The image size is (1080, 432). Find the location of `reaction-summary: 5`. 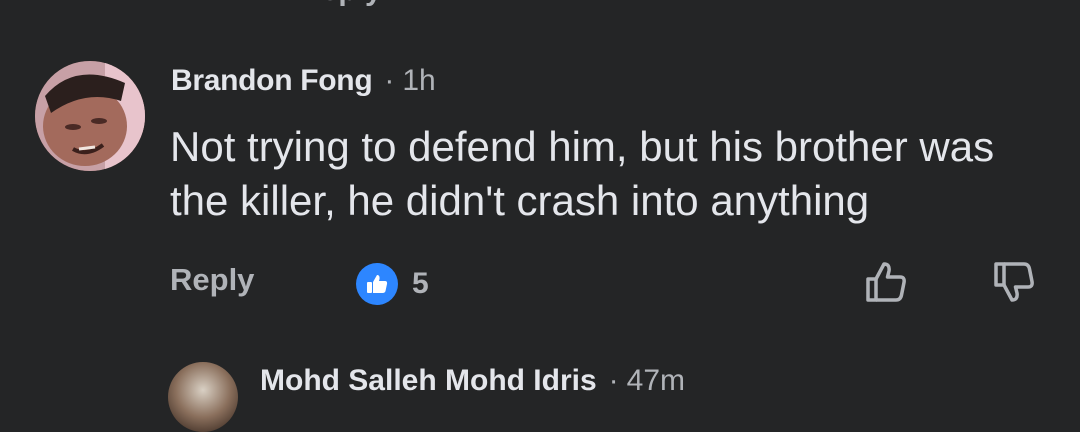

reaction-summary: 5 is located at coordinates (392, 284).